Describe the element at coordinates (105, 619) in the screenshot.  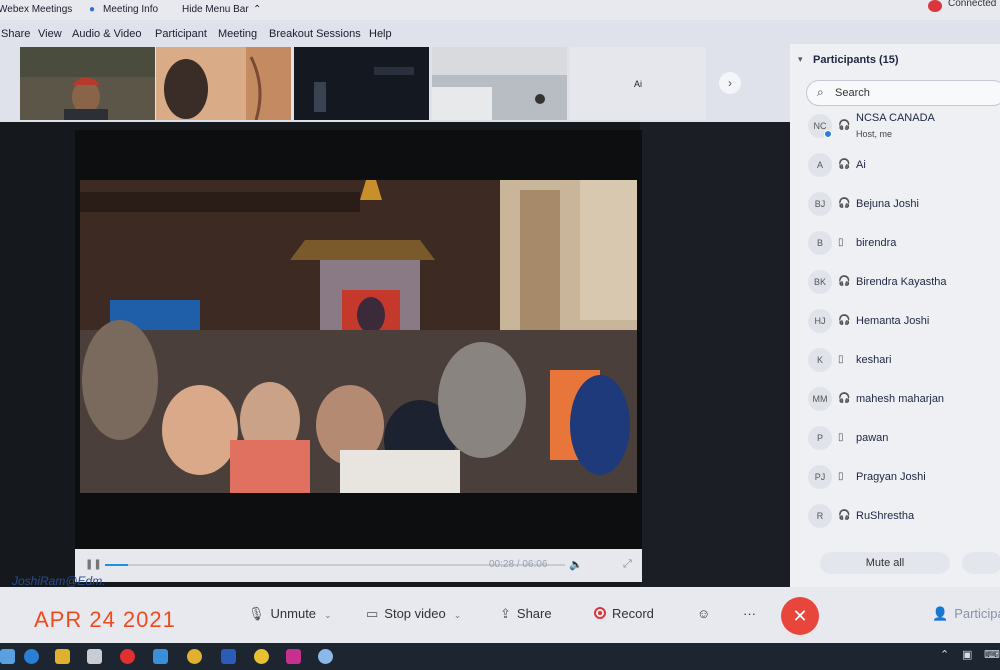
I see `date-stamp: APR 24 2021` at that location.